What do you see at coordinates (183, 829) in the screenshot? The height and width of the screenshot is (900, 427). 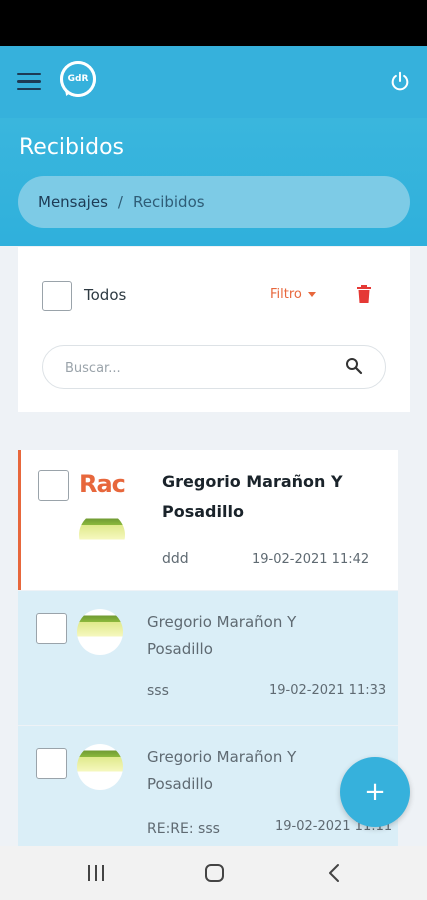 I see `message-subject: RE:RE: sss` at bounding box center [183, 829].